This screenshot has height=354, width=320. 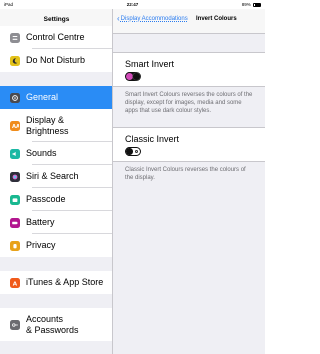 What do you see at coordinates (52, 176) in the screenshot?
I see `sidebar-item-label: Siri & Search` at bounding box center [52, 176].